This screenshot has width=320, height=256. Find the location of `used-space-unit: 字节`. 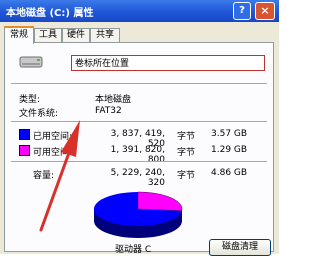

used-space-unit: 字节 is located at coordinates (186, 137).